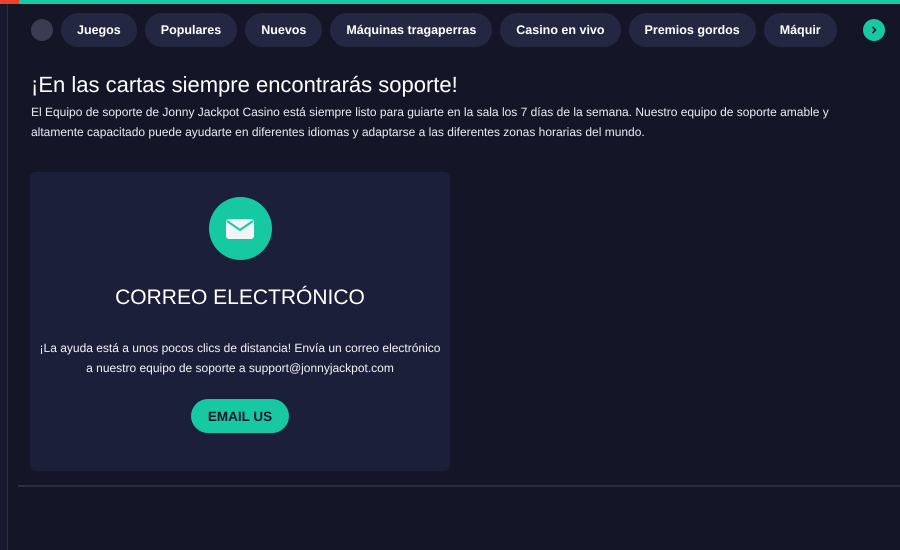 Image resolution: width=900 pixels, height=550 pixels. I want to click on category-tab: Máquir, so click(800, 30).